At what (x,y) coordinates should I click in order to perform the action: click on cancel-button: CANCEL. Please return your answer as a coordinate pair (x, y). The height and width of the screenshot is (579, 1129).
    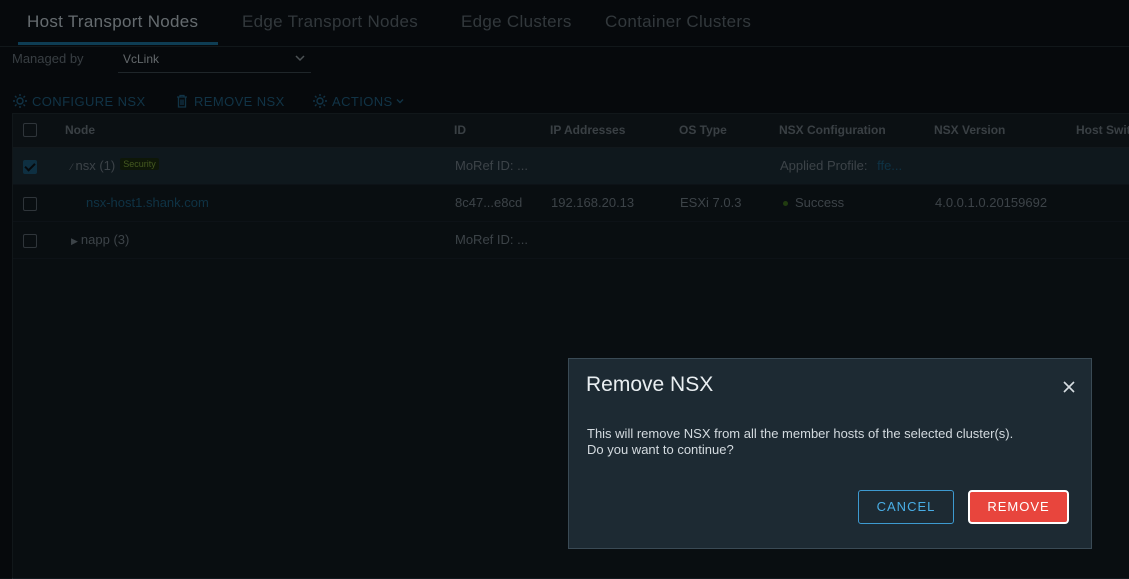
    Looking at the image, I should click on (906, 507).